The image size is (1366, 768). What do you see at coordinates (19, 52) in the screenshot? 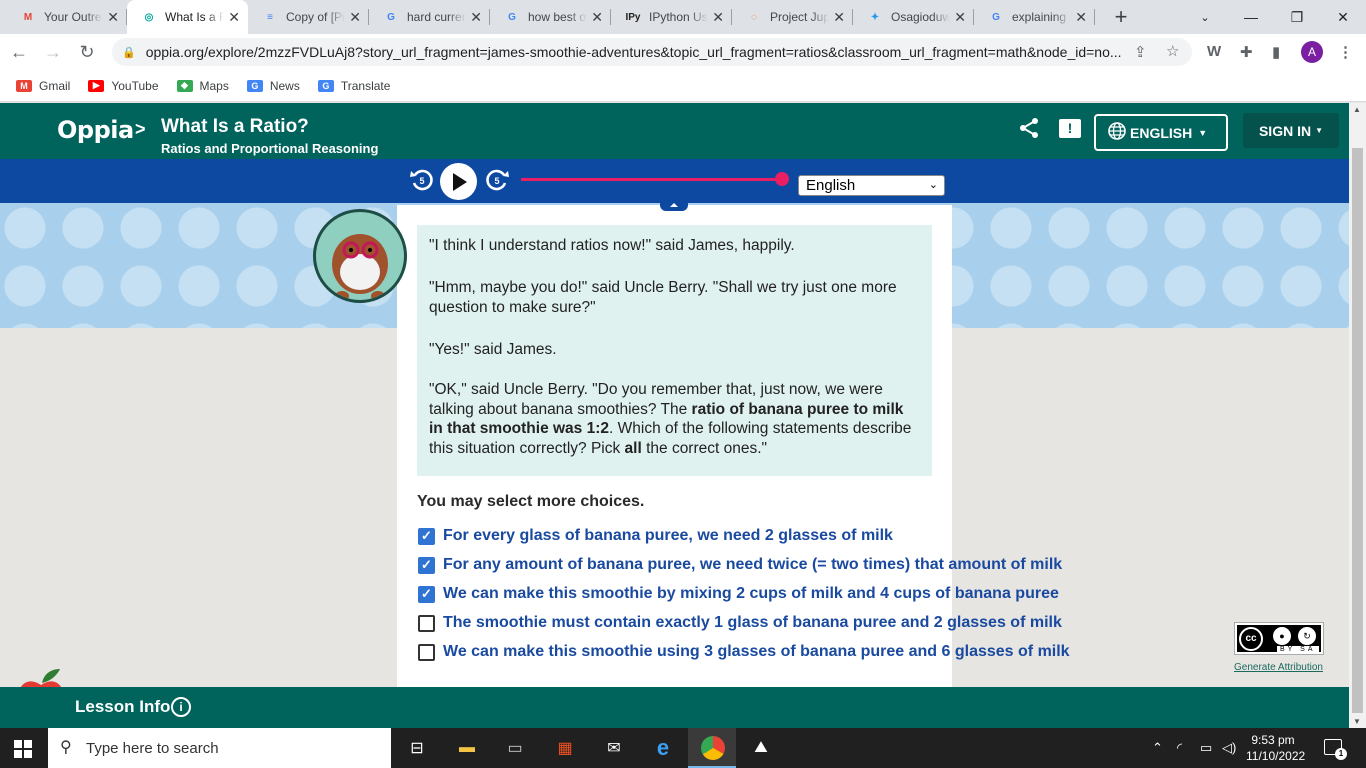
I see `back-button: ←` at bounding box center [19, 52].